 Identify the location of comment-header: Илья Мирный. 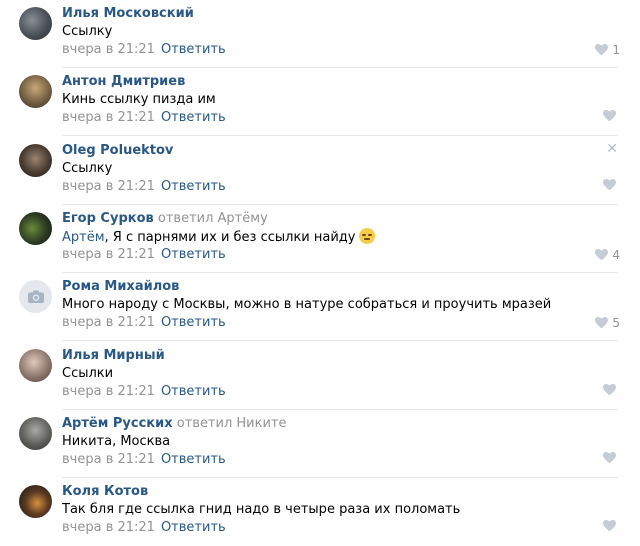
(113, 356).